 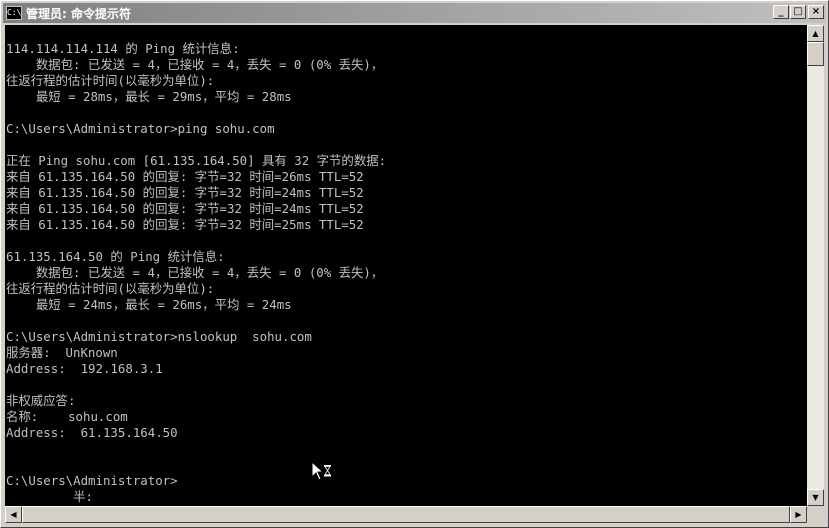 I want to click on left-arrow-icon: ◀, so click(x=13, y=514).